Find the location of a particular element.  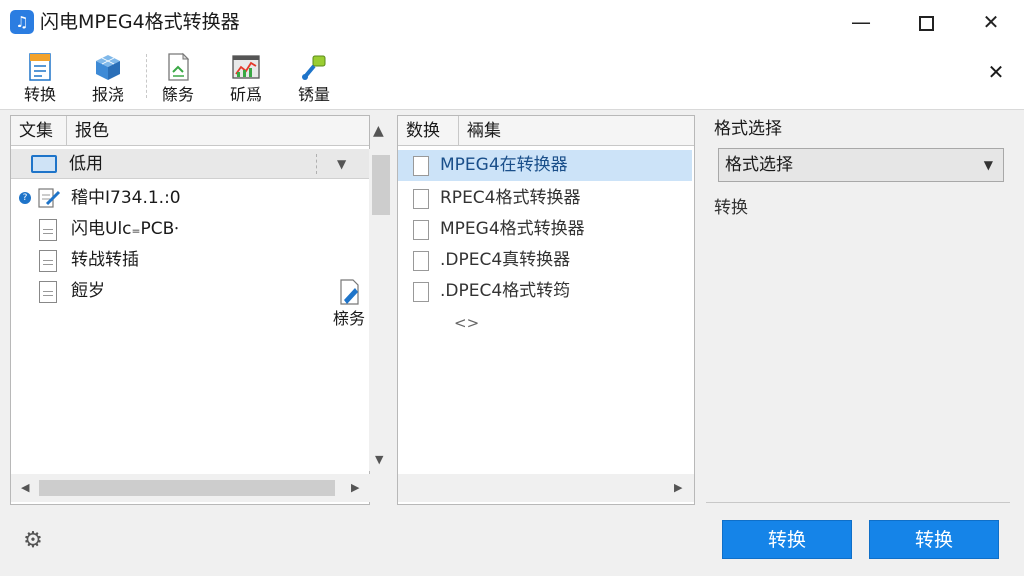

more-indicator: <> is located at coordinates (467, 323).